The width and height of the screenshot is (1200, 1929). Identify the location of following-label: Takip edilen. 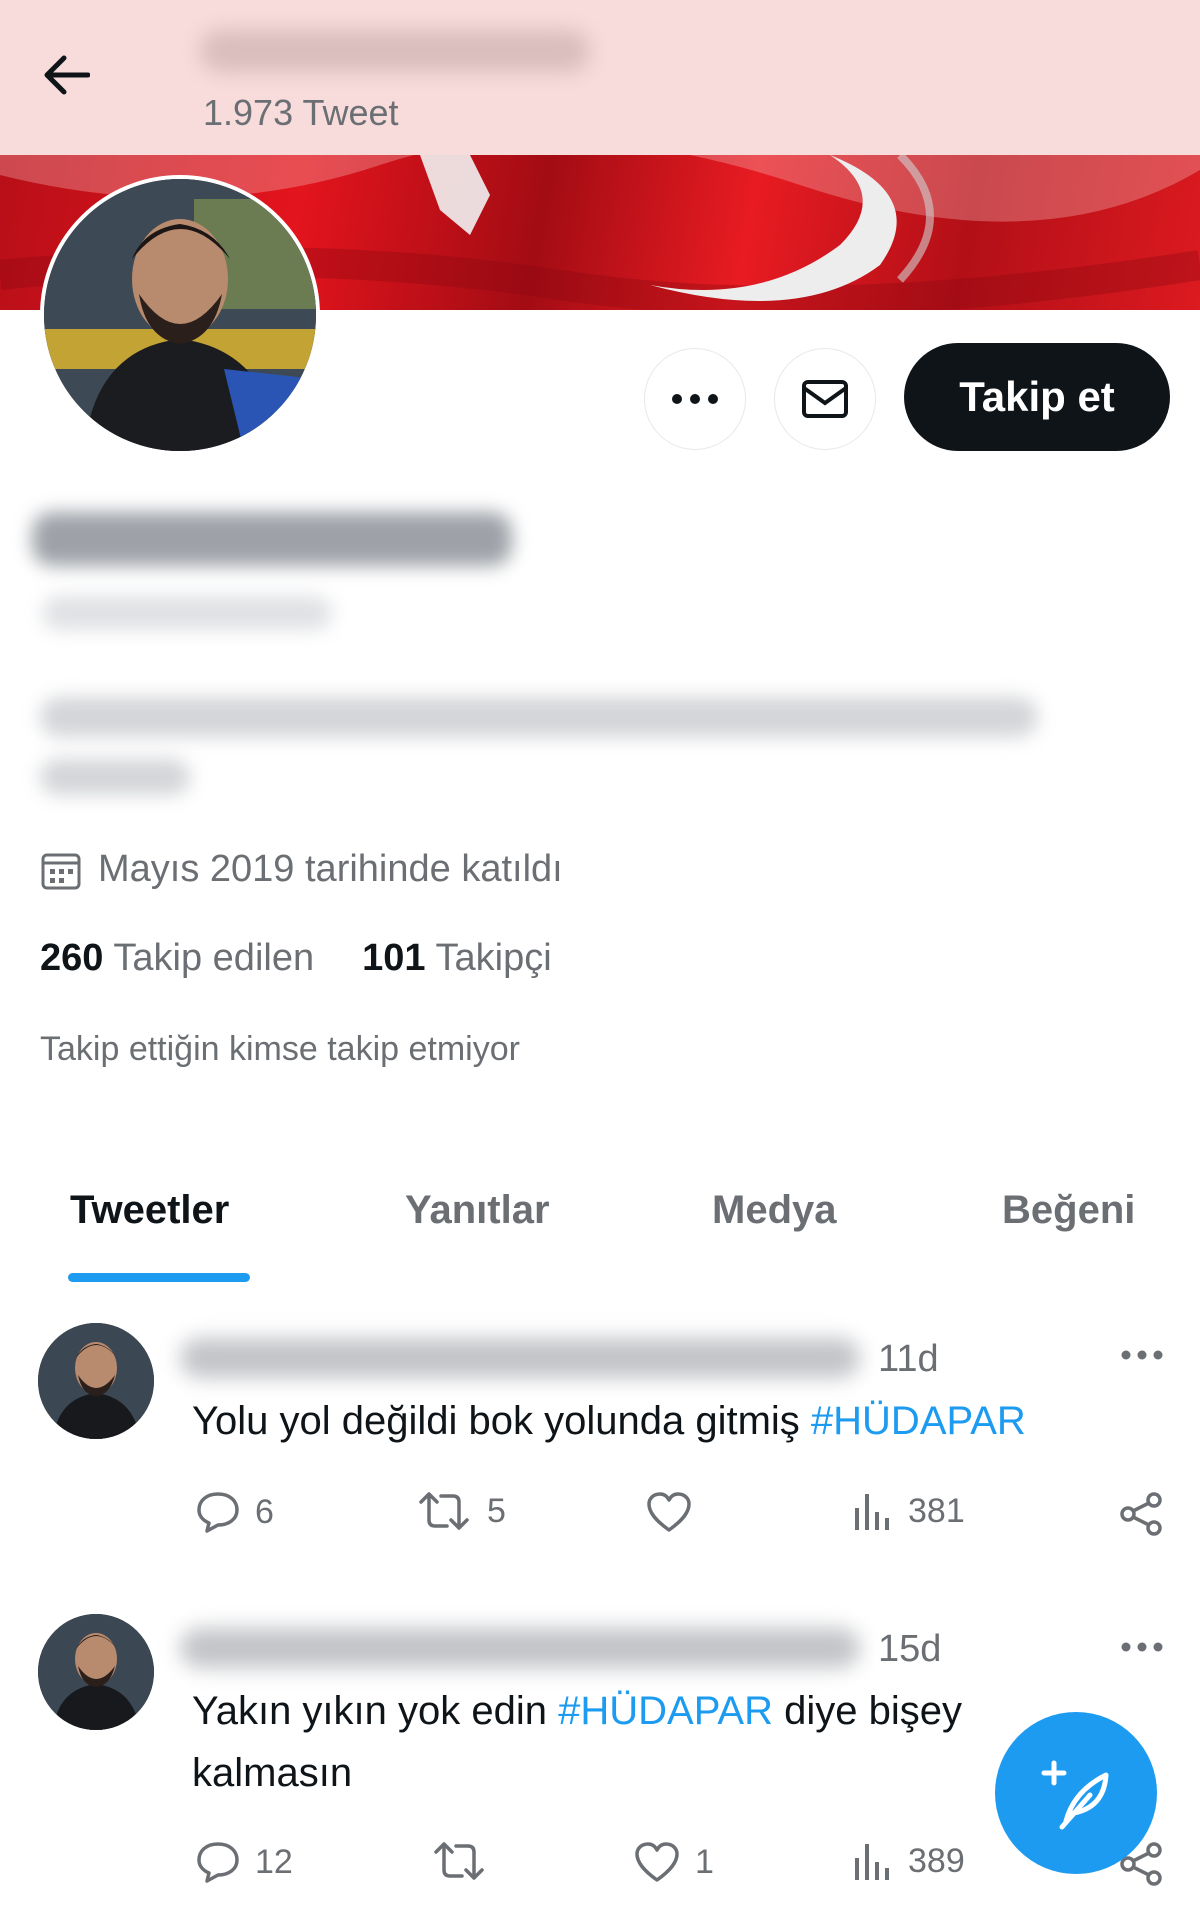
(214, 958).